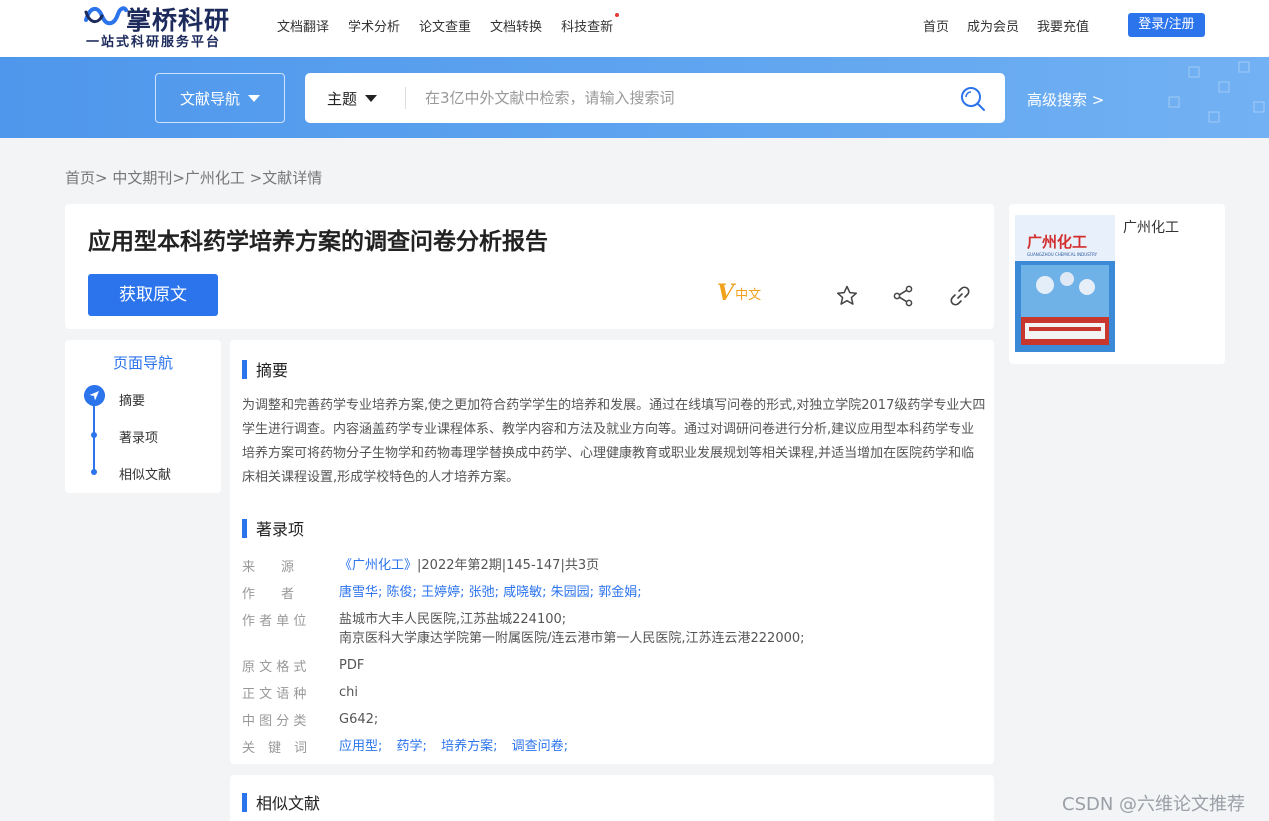  I want to click on nav-item-novelty: 科技查新, so click(590, 24).